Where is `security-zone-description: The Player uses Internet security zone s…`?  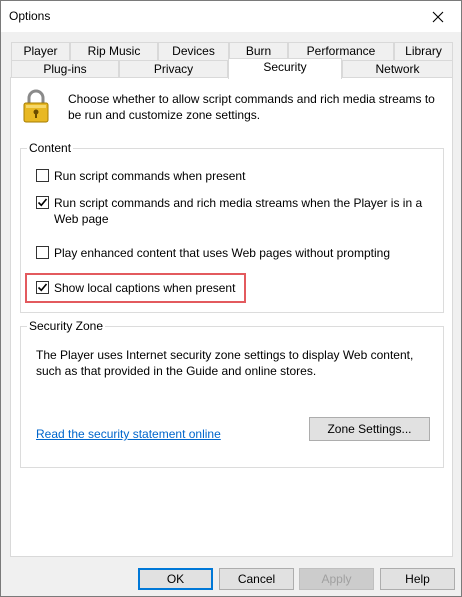 security-zone-description: The Player uses Internet security zone s… is located at coordinates (225, 363).